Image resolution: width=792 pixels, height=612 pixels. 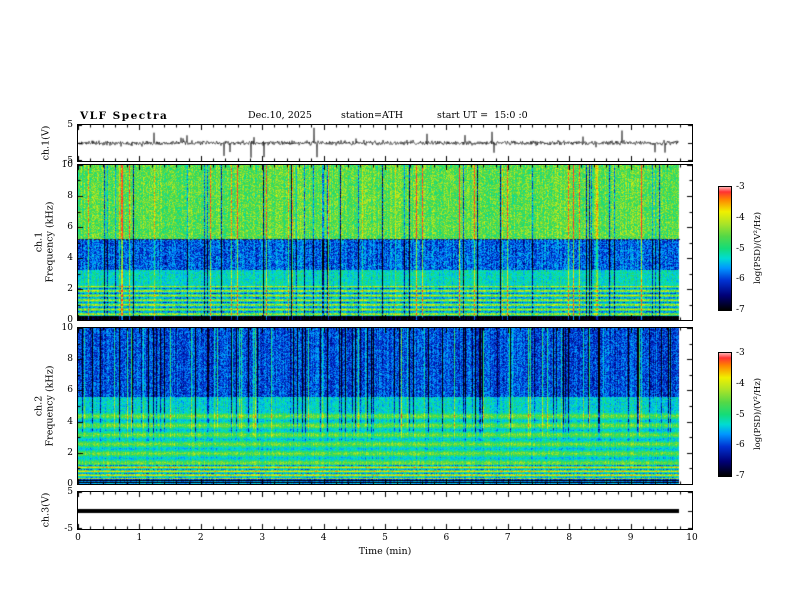 What do you see at coordinates (740, 217) in the screenshot?
I see `colorbar1-tick-label: -4` at bounding box center [740, 217].